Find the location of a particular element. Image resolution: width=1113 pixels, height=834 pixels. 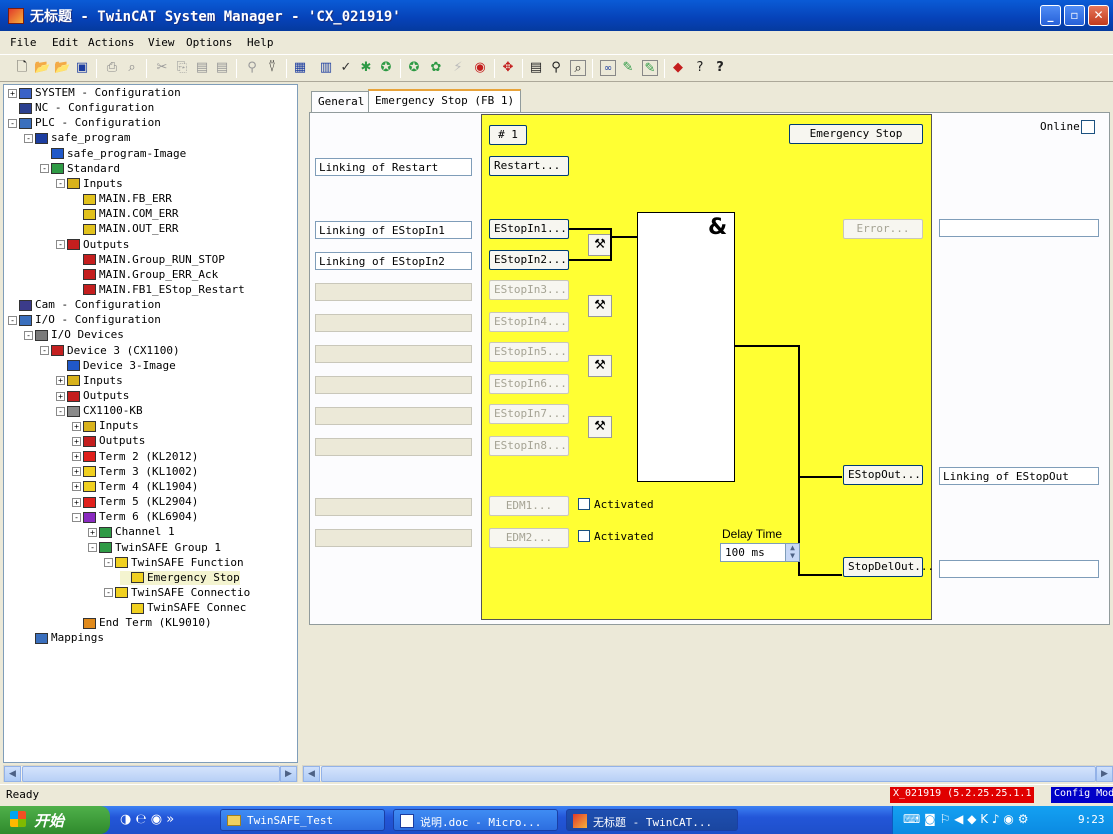

tree-node: - Term 6 (KL6904) is located at coordinates (135, 517).